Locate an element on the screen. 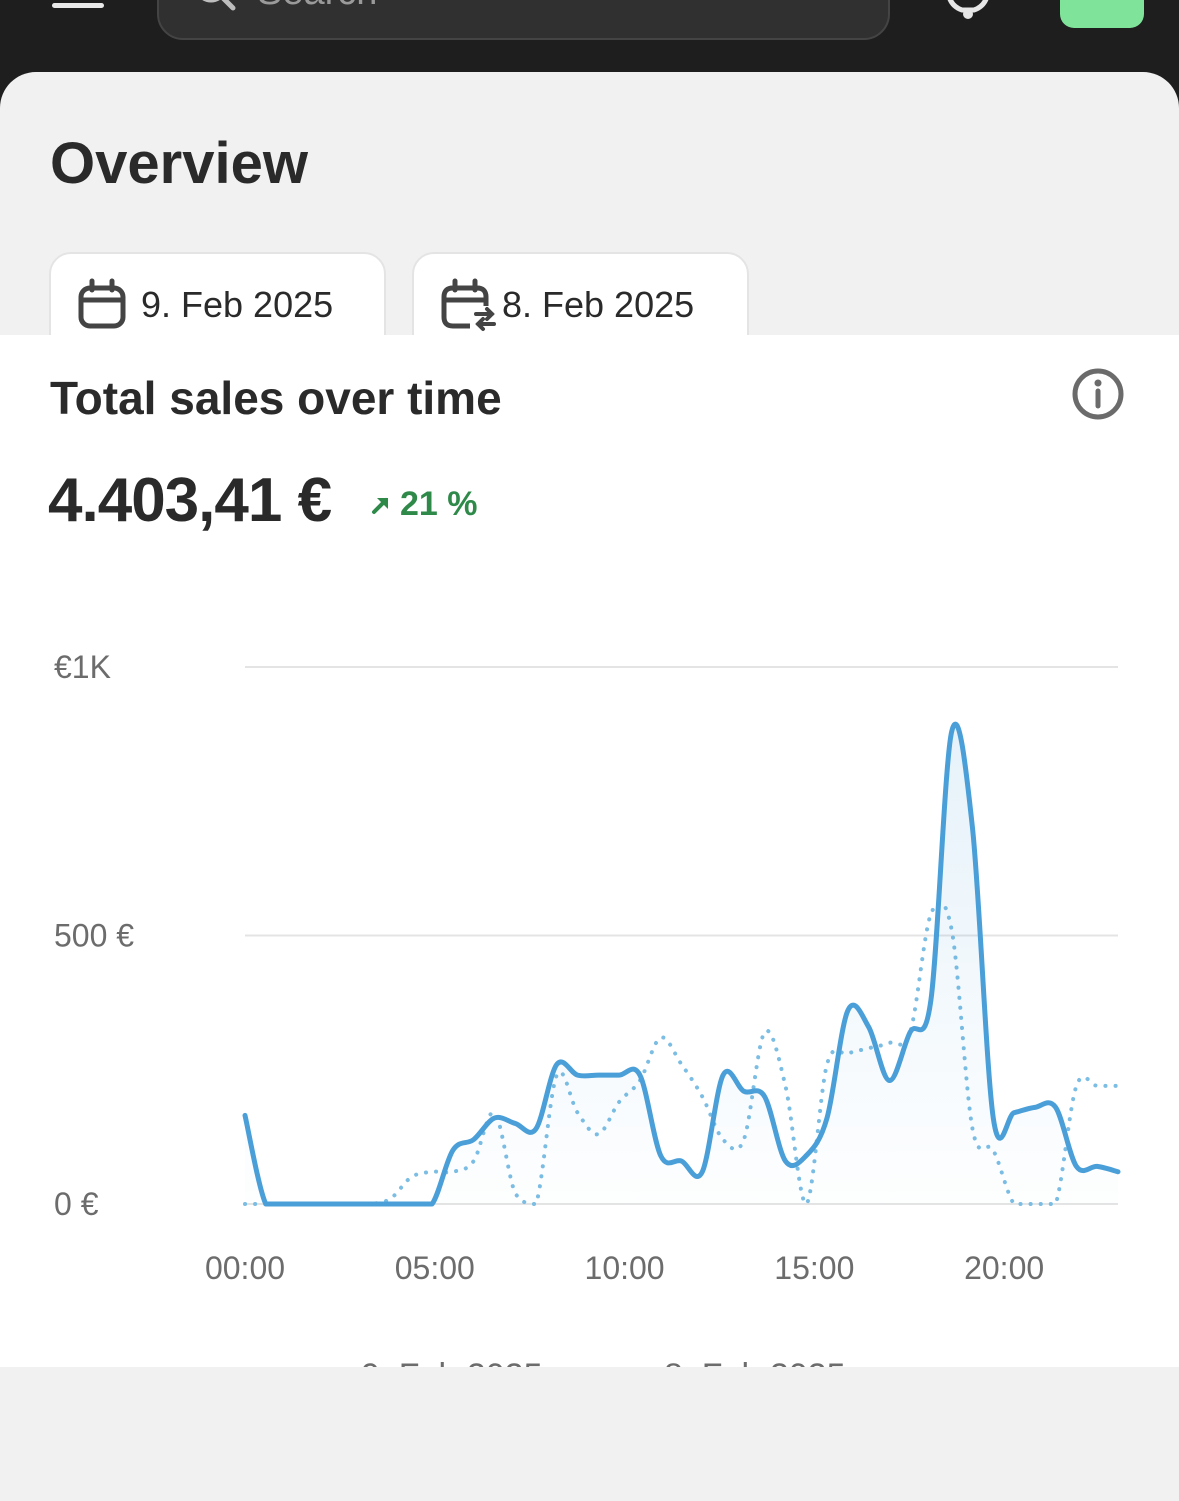  avatar is located at coordinates (1102, 14).